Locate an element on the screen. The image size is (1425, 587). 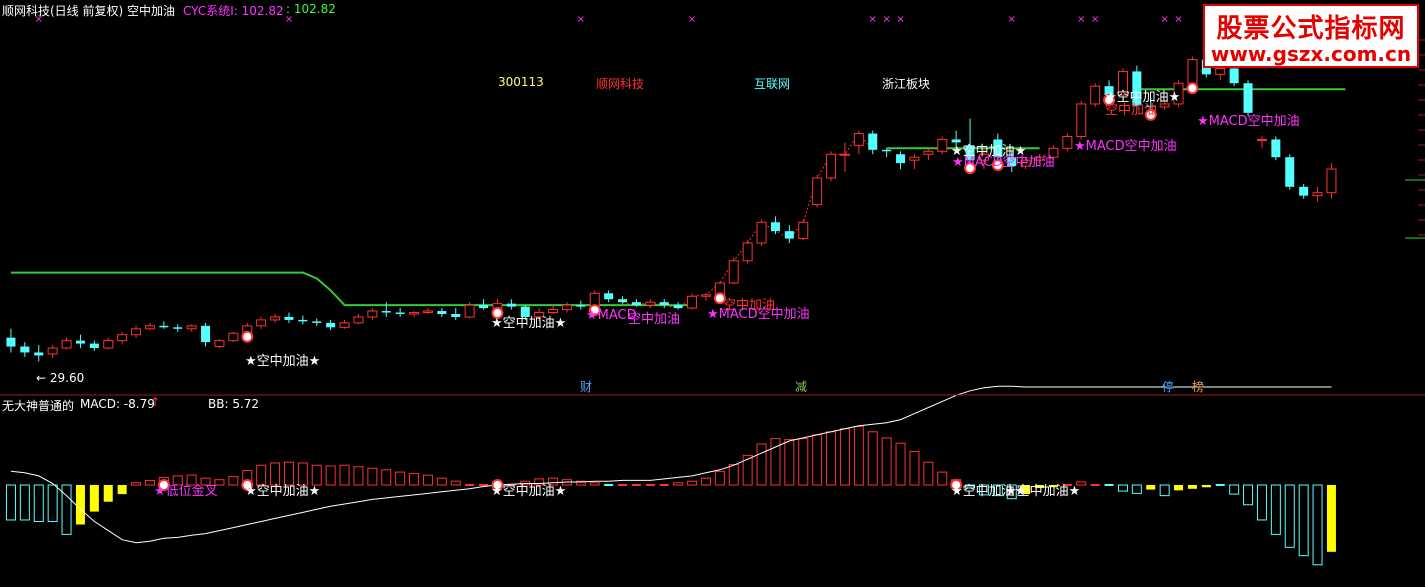
signal-refuel-2: ★空中加油★ is located at coordinates (529, 323).